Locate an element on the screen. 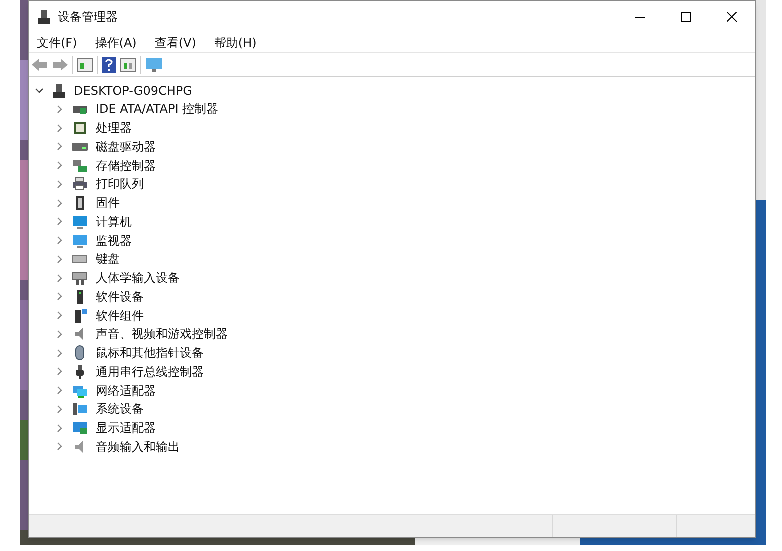 The height and width of the screenshot is (551, 782). menu-item: 帮助(H) is located at coordinates (235, 43).